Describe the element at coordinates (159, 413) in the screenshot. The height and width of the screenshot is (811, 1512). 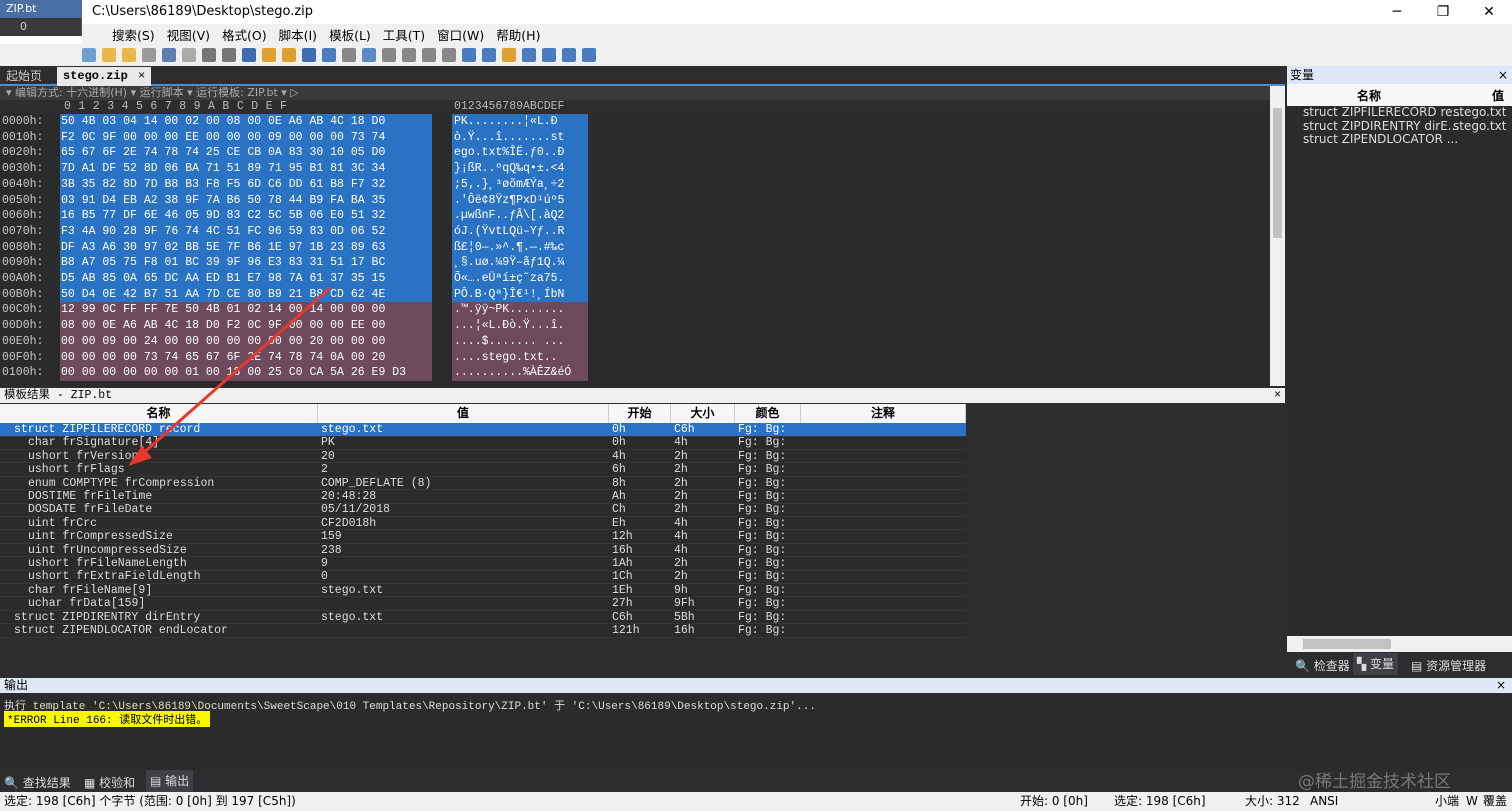
I see `col-name: 名称` at that location.